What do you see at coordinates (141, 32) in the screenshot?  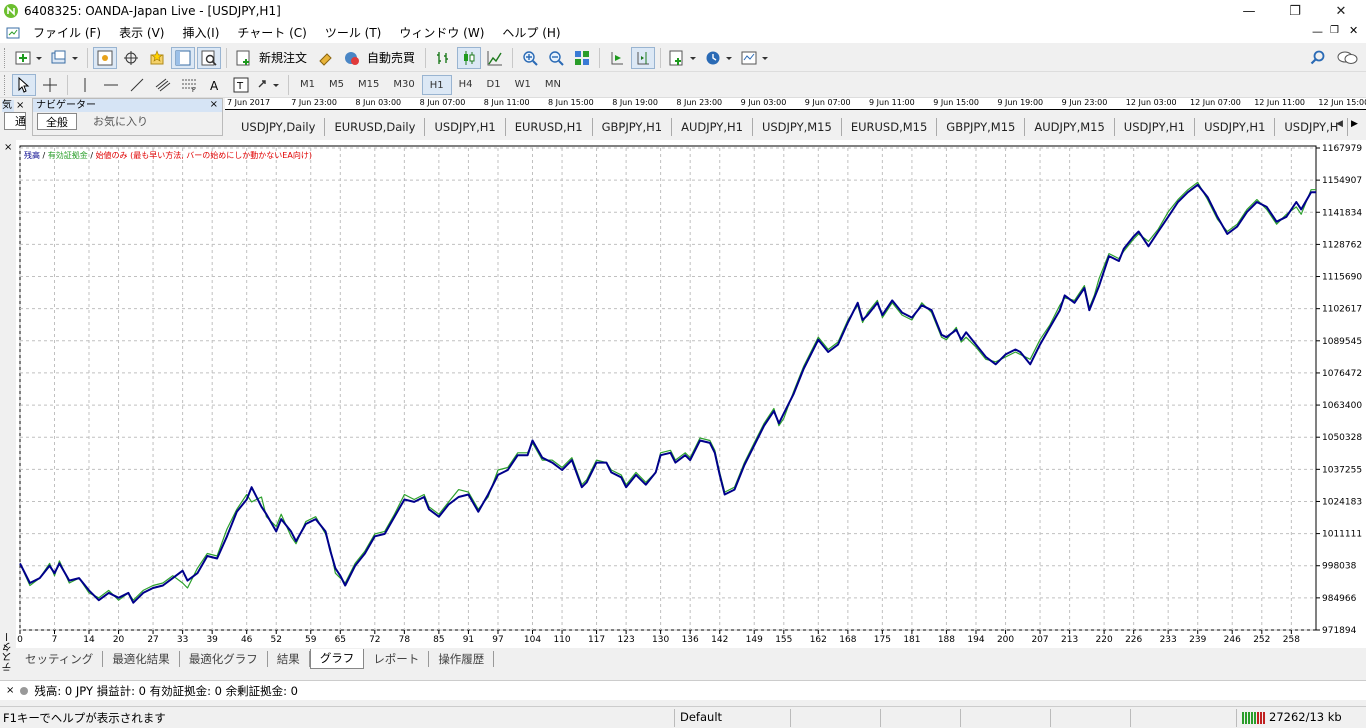 I see `menu-view: 表示 (V)` at bounding box center [141, 32].